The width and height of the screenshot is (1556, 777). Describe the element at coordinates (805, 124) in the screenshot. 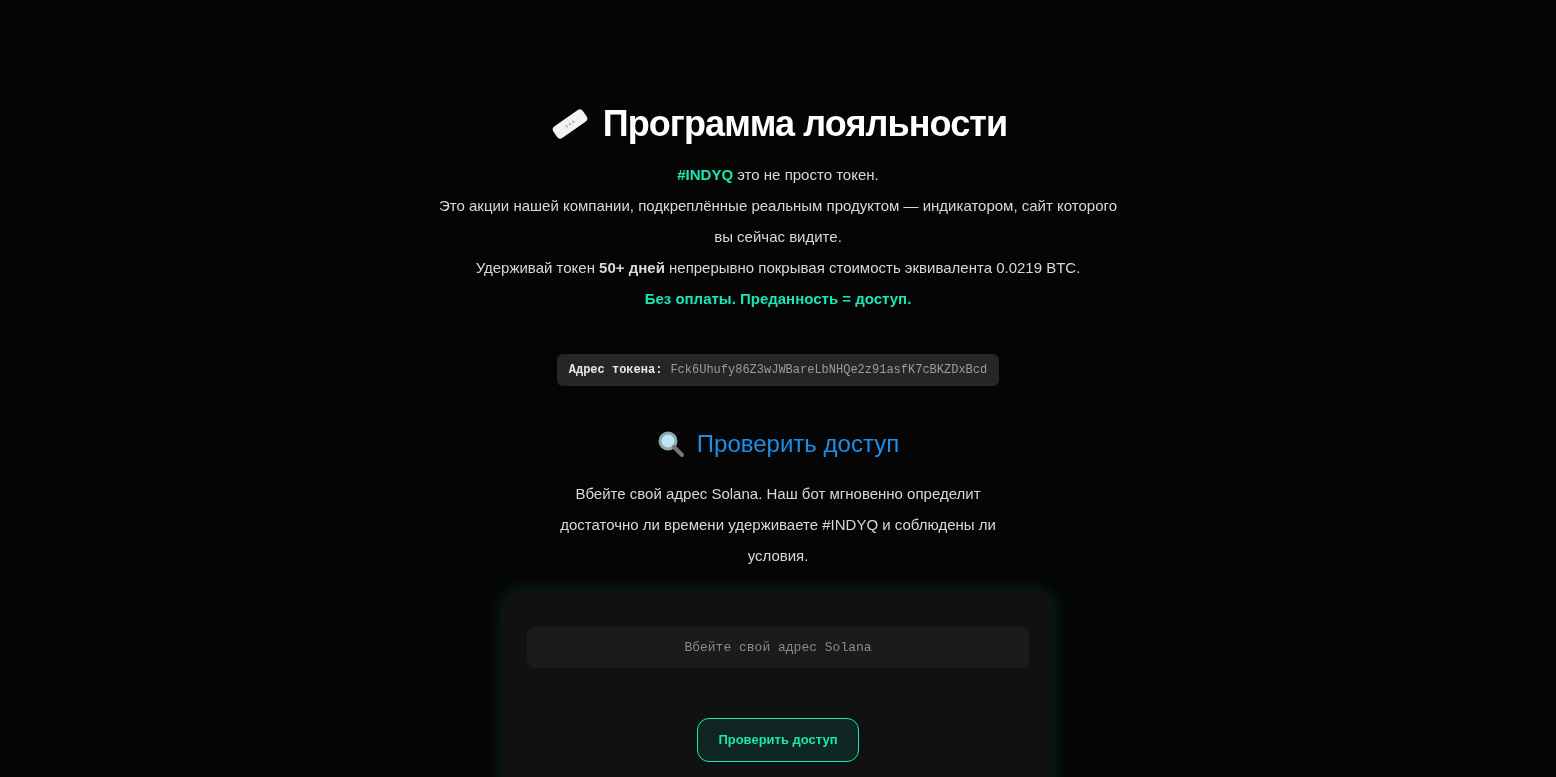

I see `page-title: Программа лояльности` at that location.